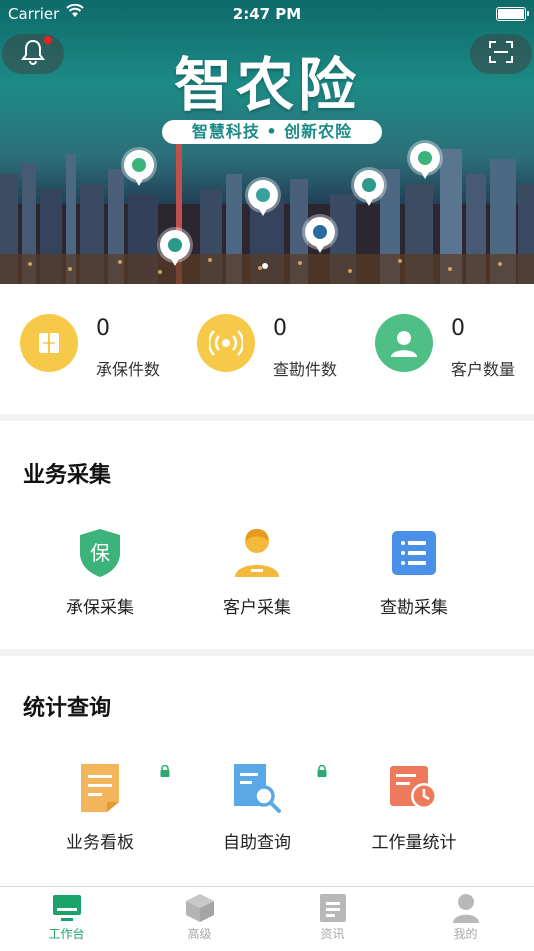 The height and width of the screenshot is (951, 534). What do you see at coordinates (226, 343) in the screenshot?
I see `signal-broadcast-icon` at bounding box center [226, 343].